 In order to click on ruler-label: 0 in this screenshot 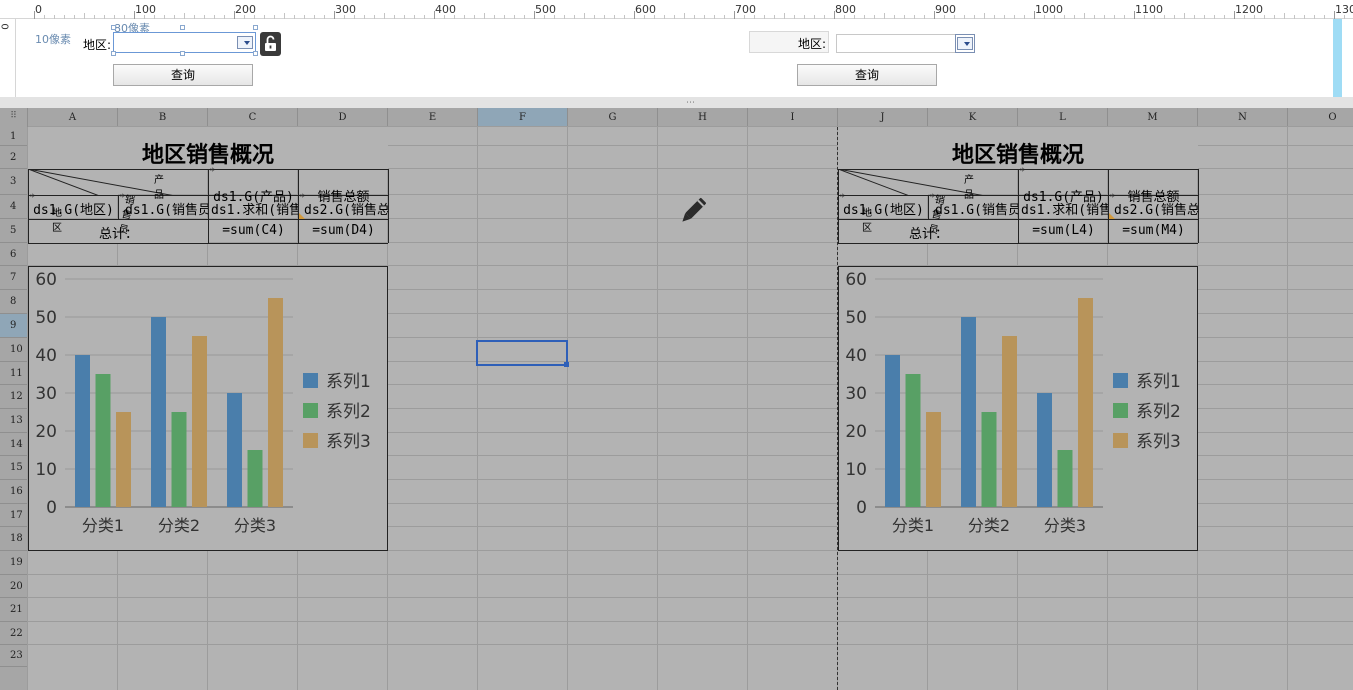, I will do `click(38, 9)`.